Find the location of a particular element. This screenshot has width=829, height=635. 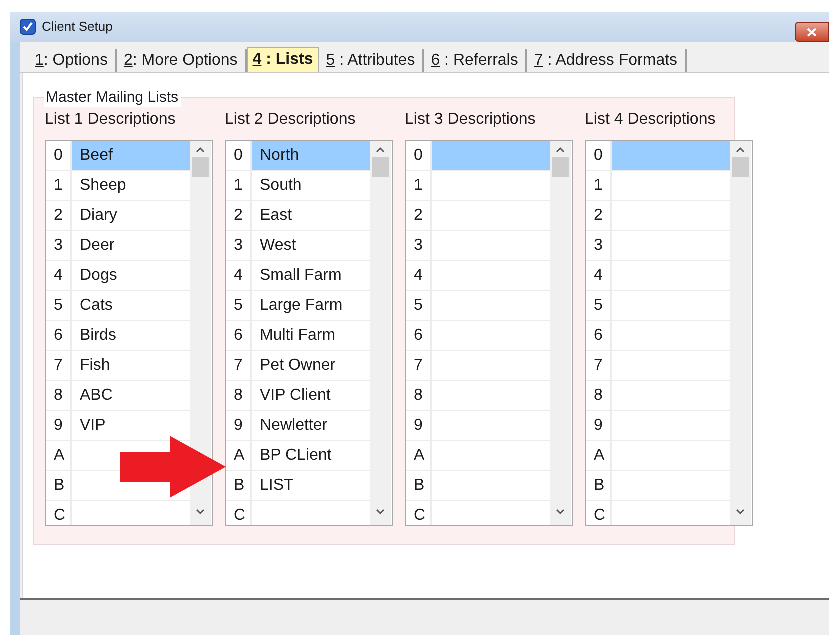

list-heading: List 2 Descriptions is located at coordinates (291, 120).